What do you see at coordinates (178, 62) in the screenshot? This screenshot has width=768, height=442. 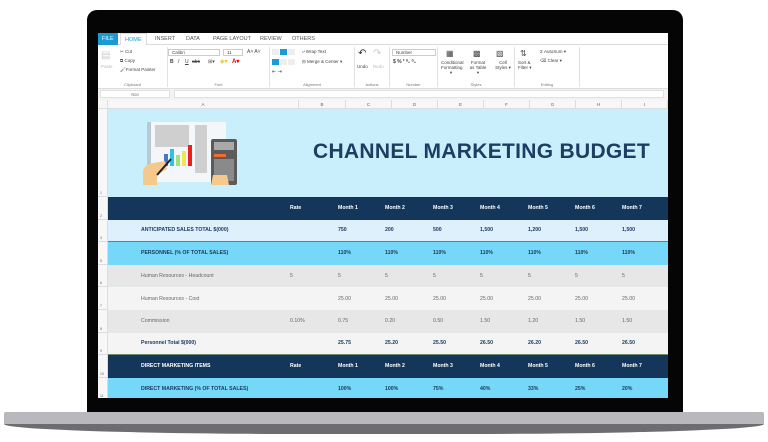 I see `italic-icon: I` at bounding box center [178, 62].